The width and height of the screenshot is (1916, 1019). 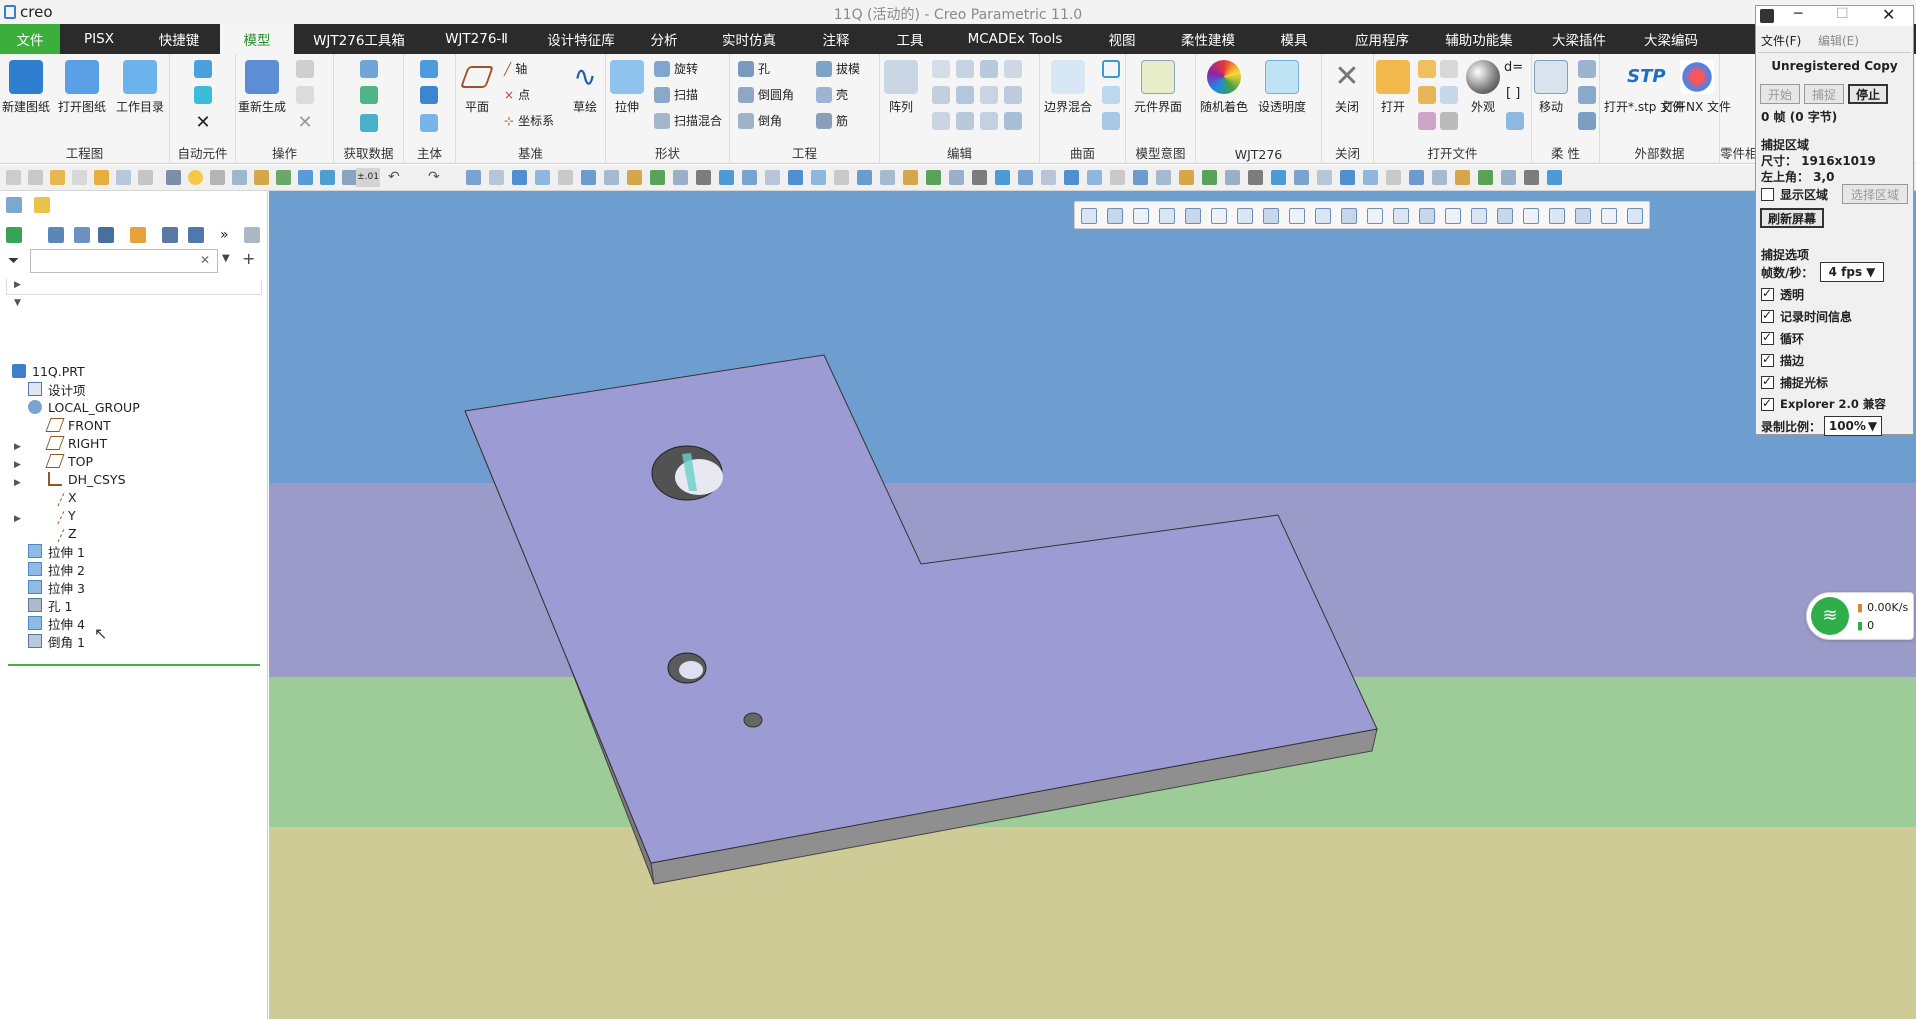 I want to click on folder-browser-tab-icon, so click(x=42, y=205).